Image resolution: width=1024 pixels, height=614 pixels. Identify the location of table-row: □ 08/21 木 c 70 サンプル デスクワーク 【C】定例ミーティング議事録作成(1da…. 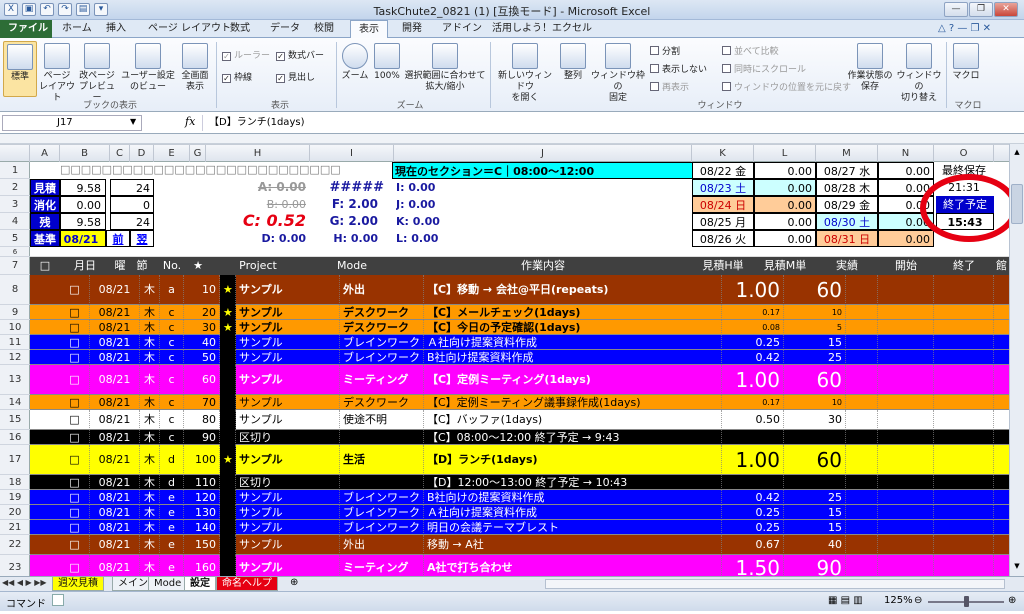
(519, 402).